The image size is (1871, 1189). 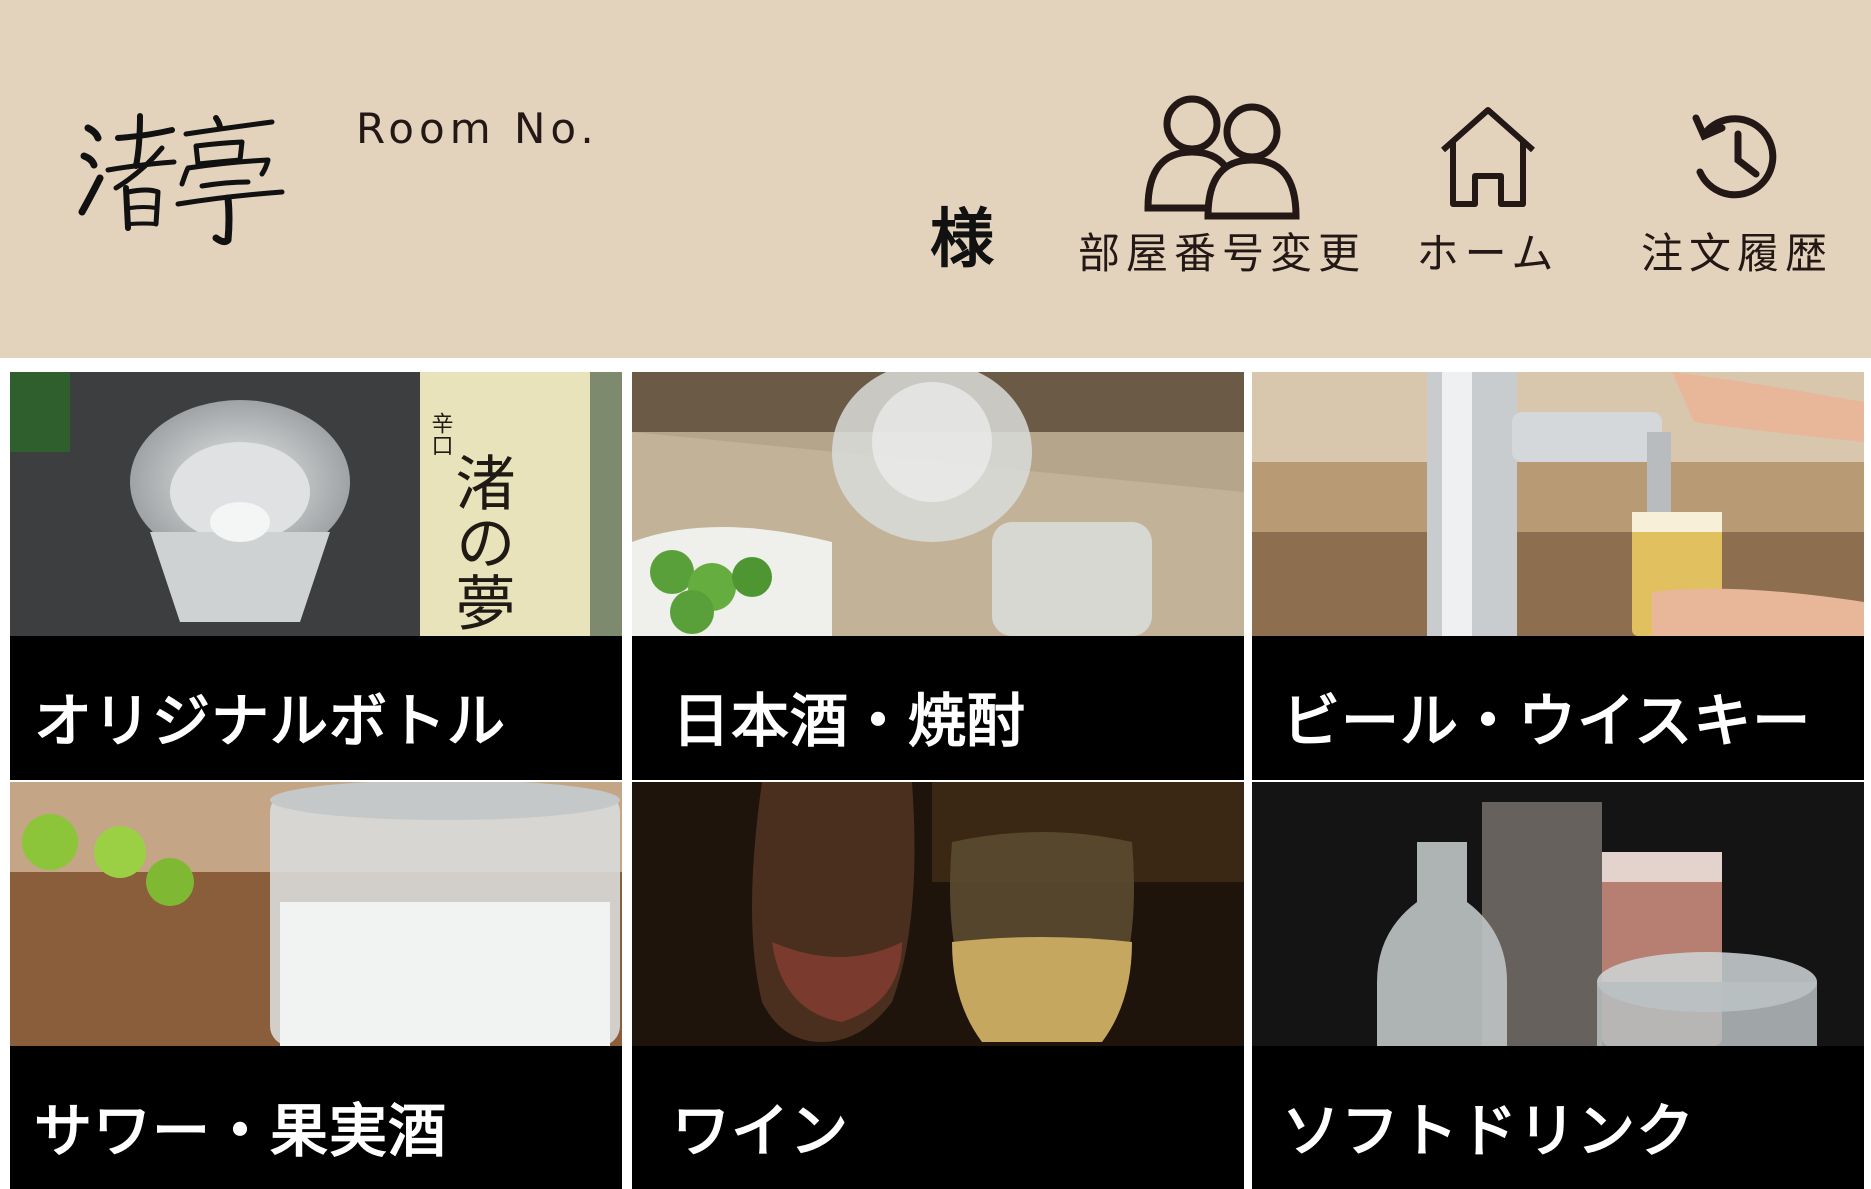 I want to click on history-icon, so click(x=1734, y=156).